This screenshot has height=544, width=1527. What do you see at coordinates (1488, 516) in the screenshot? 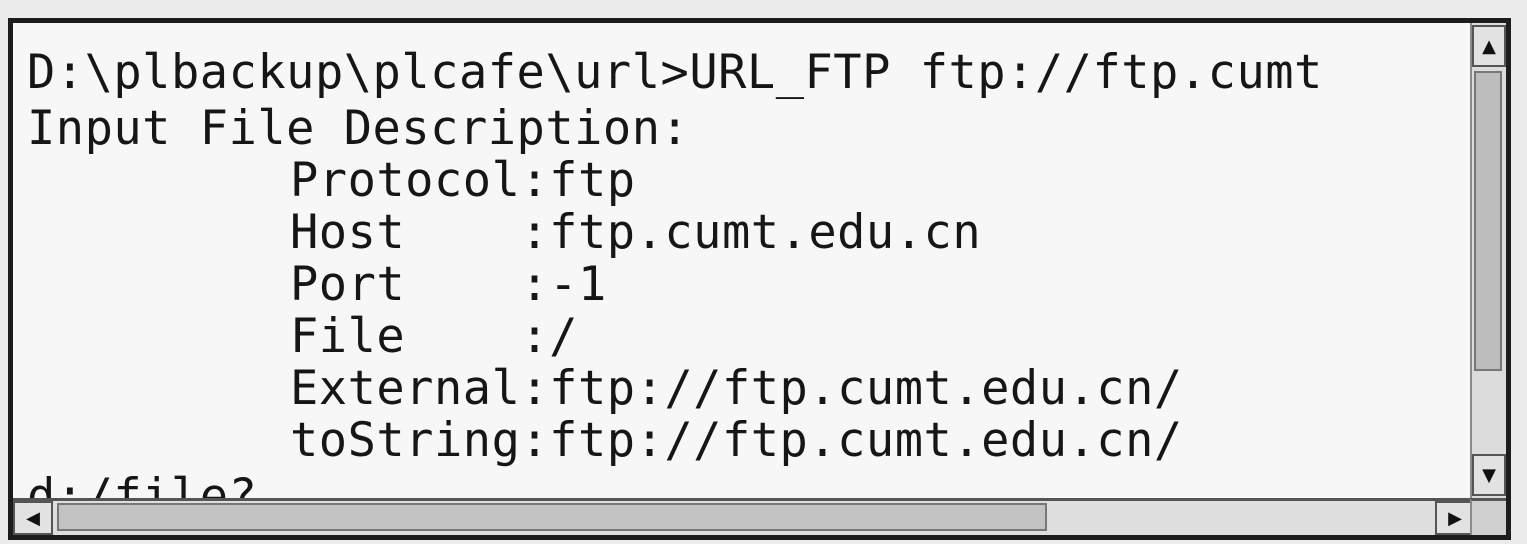
I see `size-grip` at bounding box center [1488, 516].